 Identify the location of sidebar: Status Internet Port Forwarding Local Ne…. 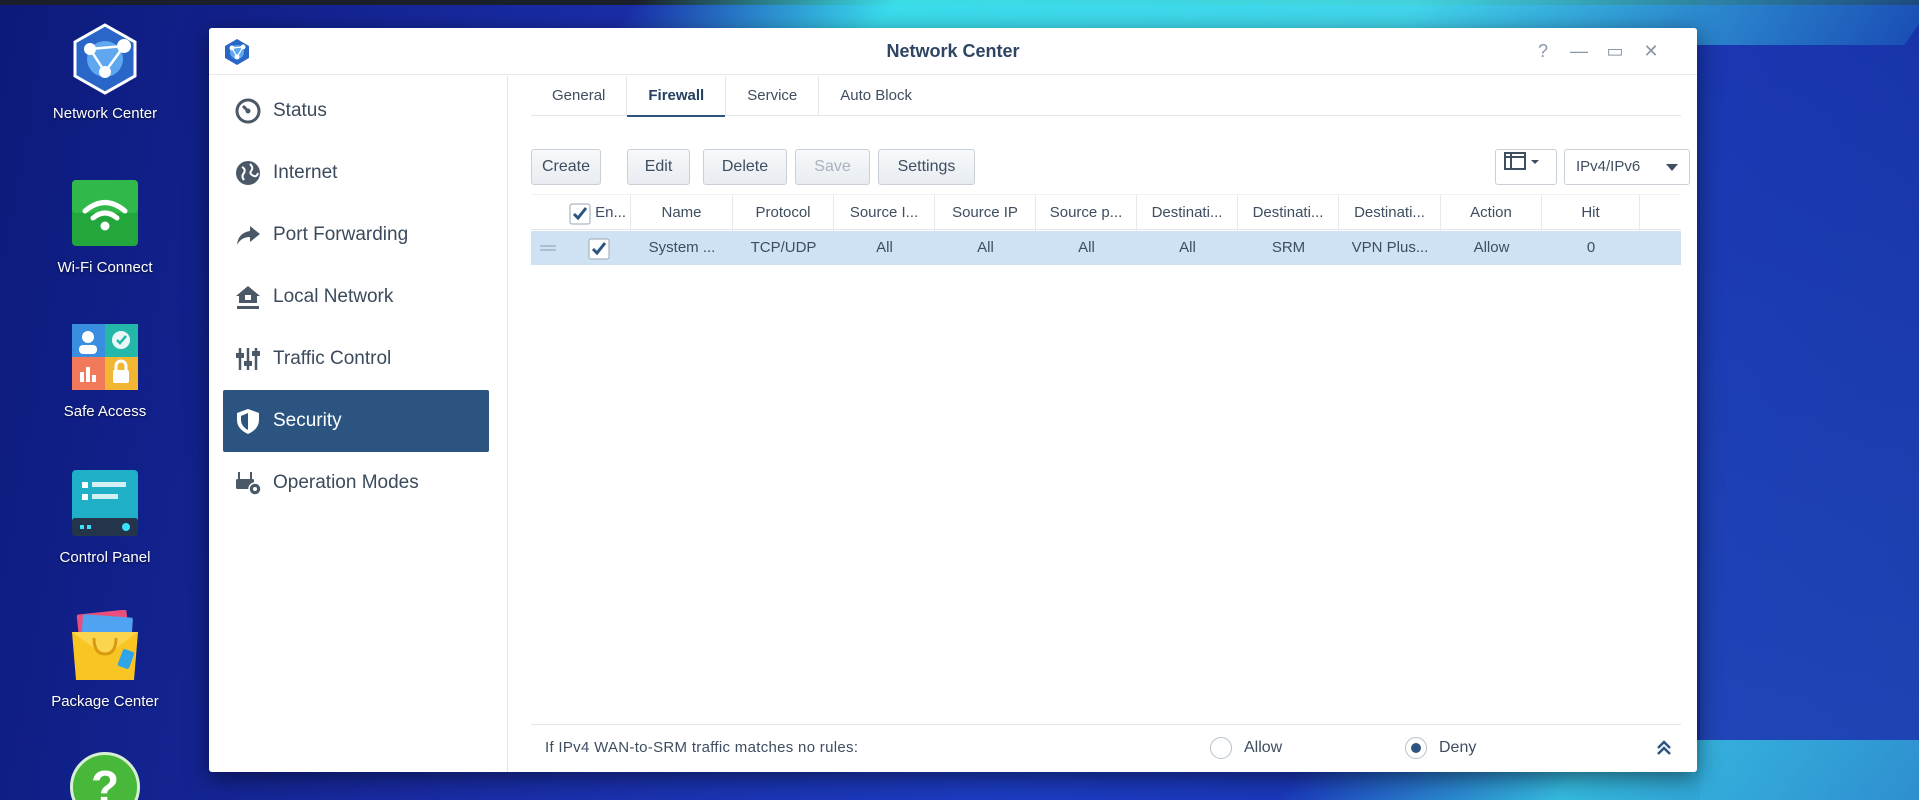
(358, 424).